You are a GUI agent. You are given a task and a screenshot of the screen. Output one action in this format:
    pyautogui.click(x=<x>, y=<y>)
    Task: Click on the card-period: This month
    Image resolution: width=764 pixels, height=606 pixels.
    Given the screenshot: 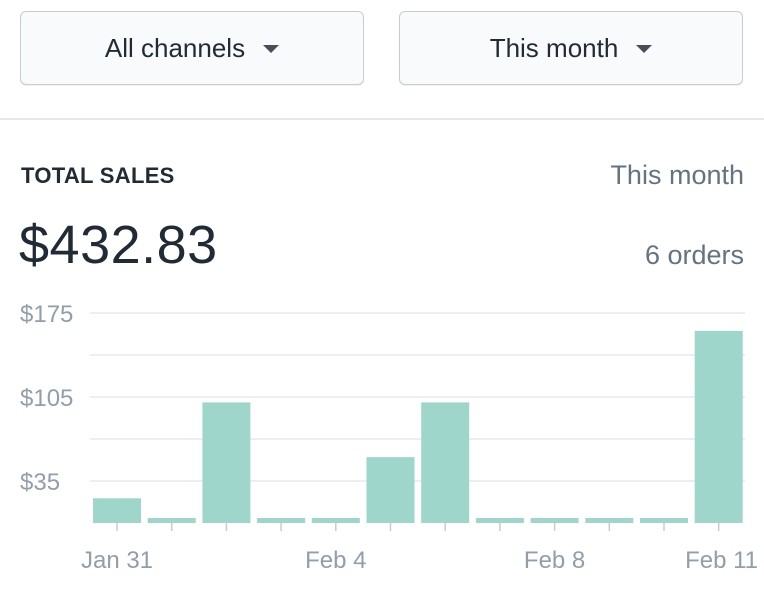 What is the action you would take?
    pyautogui.click(x=677, y=175)
    